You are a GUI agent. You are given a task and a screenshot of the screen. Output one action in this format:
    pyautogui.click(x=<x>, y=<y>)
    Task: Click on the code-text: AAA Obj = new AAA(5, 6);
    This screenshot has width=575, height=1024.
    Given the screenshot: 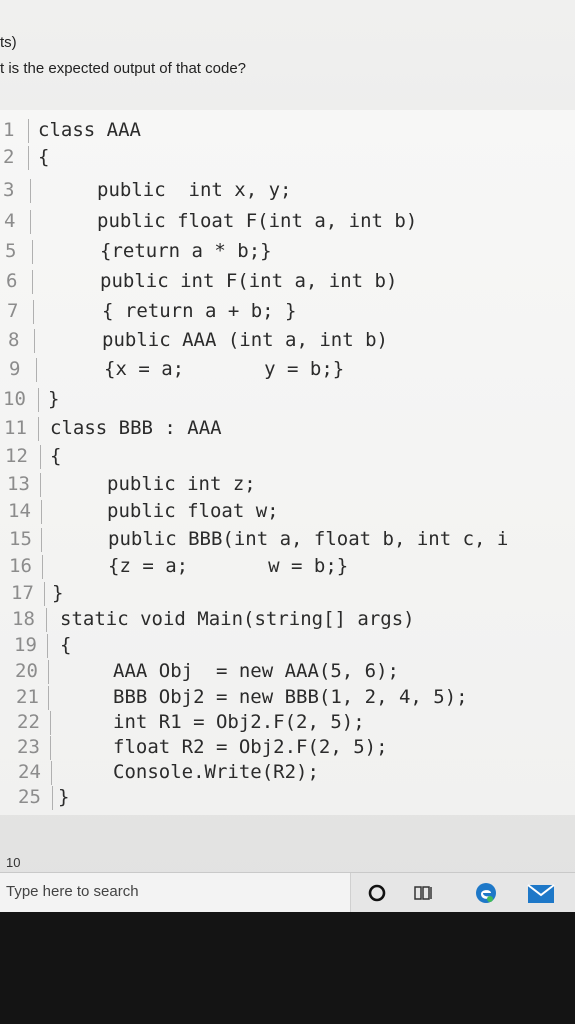 What is the action you would take?
    pyautogui.click(x=256, y=671)
    